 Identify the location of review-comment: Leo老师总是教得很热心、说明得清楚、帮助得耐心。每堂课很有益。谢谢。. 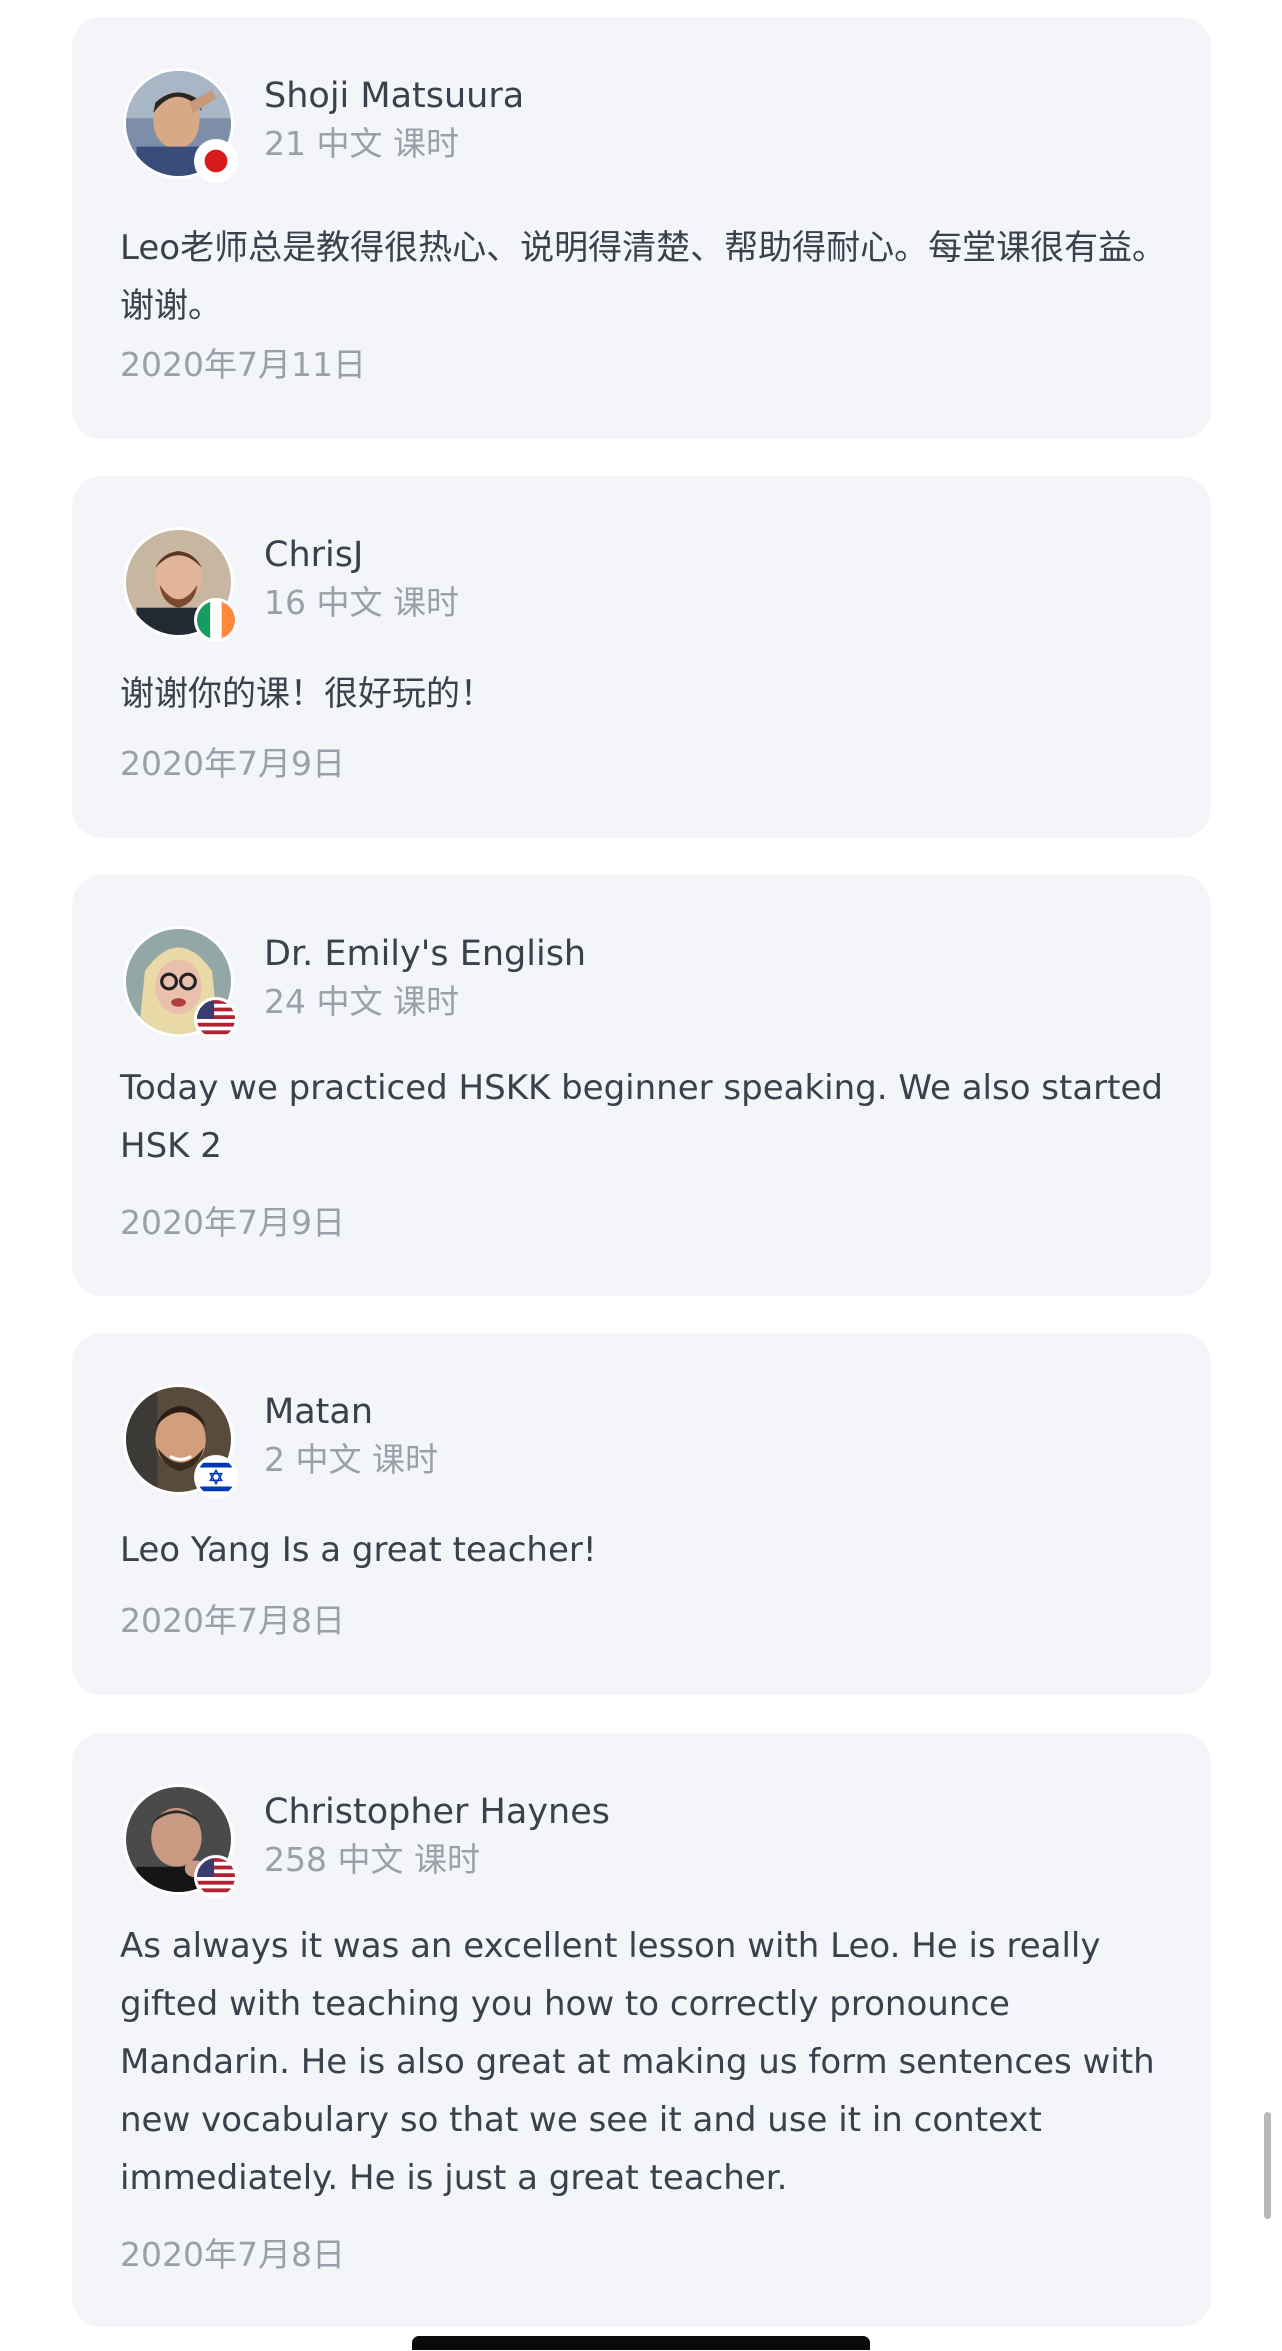
(643, 277).